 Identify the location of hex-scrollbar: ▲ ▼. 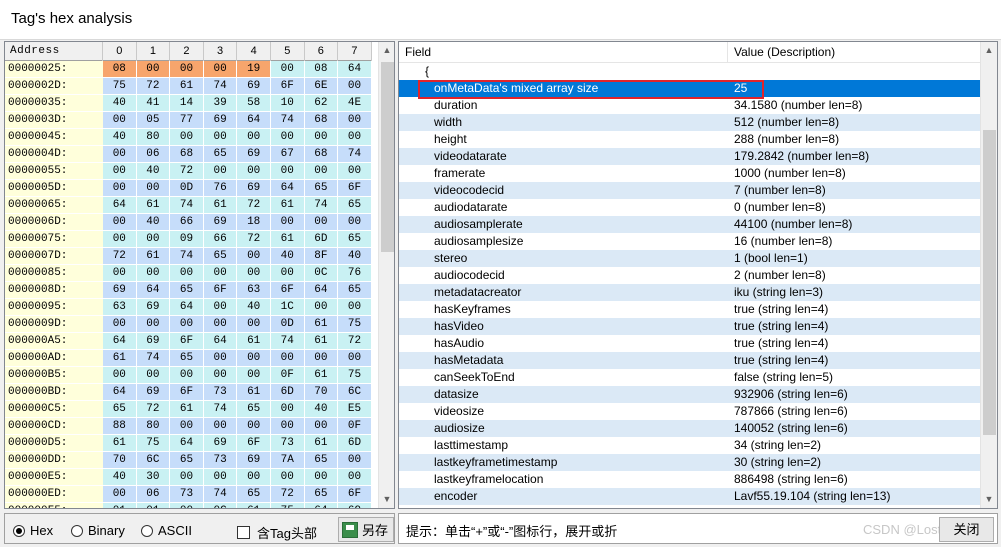
(386, 275).